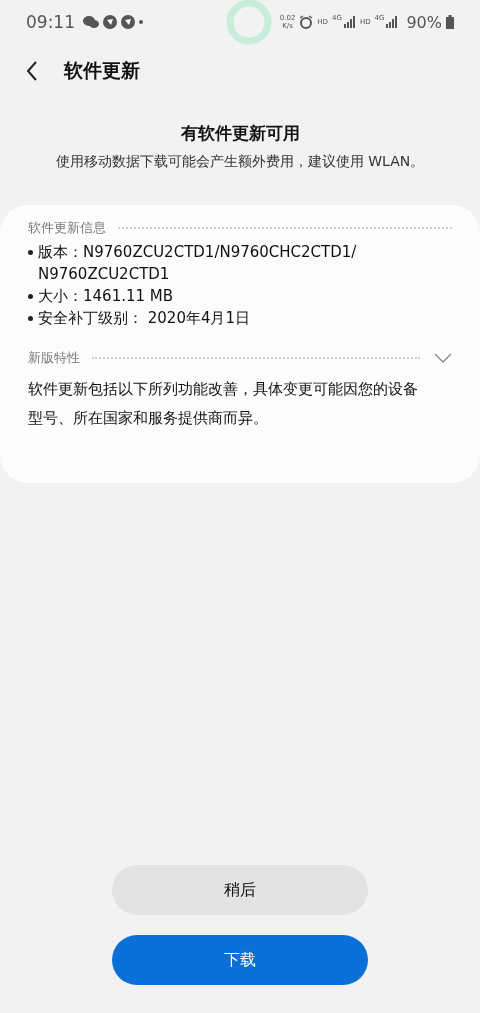 This screenshot has width=480, height=1013. Describe the element at coordinates (50, 22) in the screenshot. I see `status-time: 09:11` at that location.